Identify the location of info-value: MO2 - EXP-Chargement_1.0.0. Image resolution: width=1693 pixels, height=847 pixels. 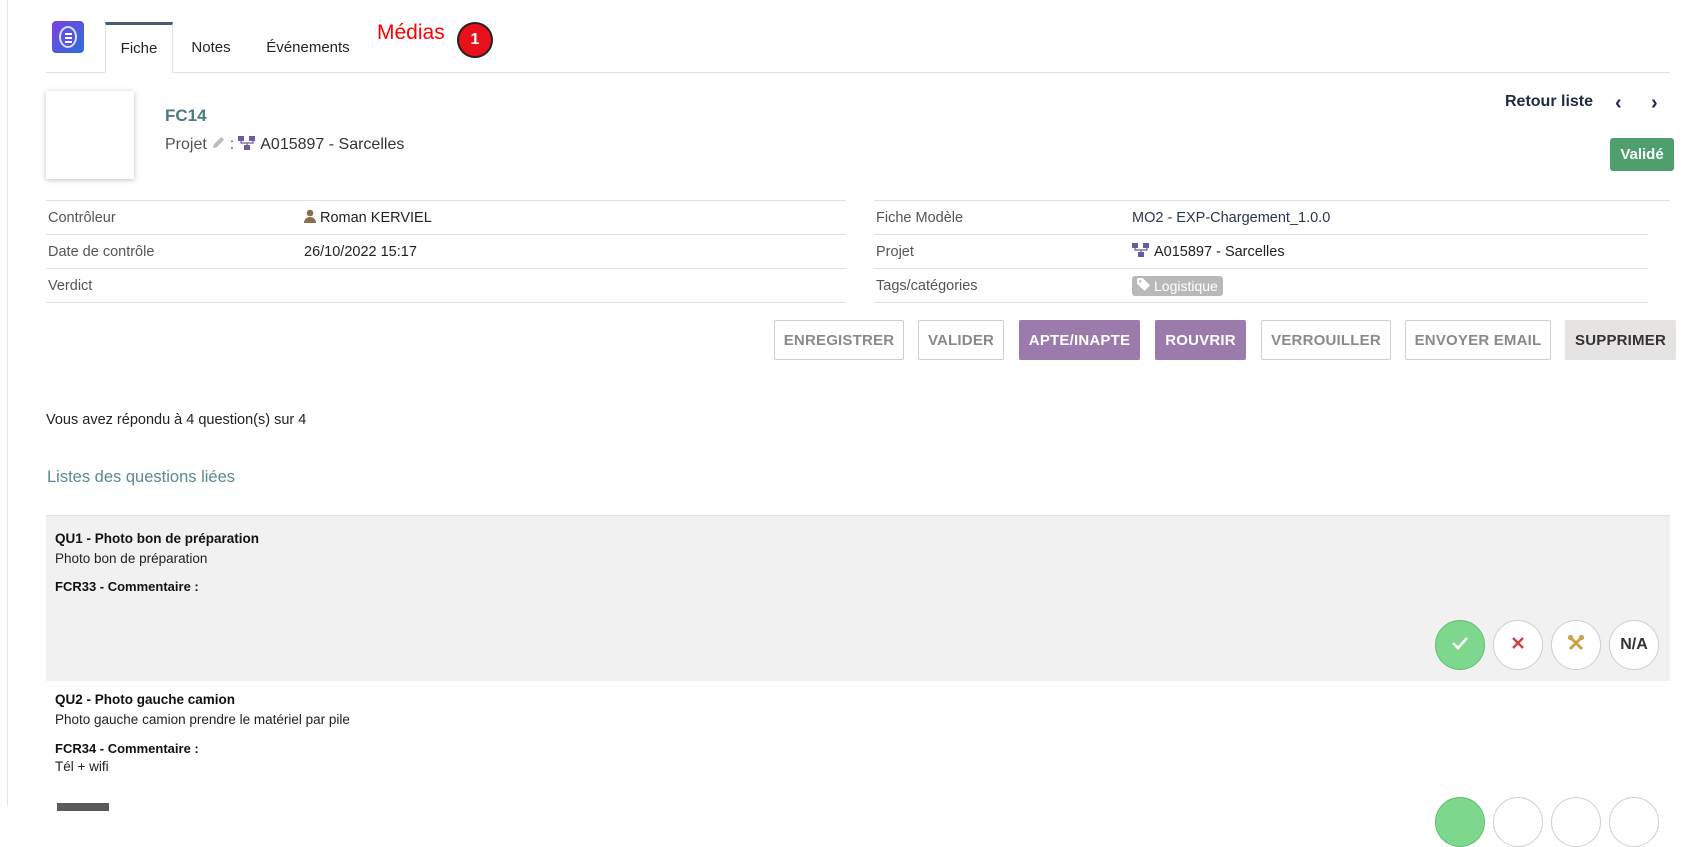
(1231, 218).